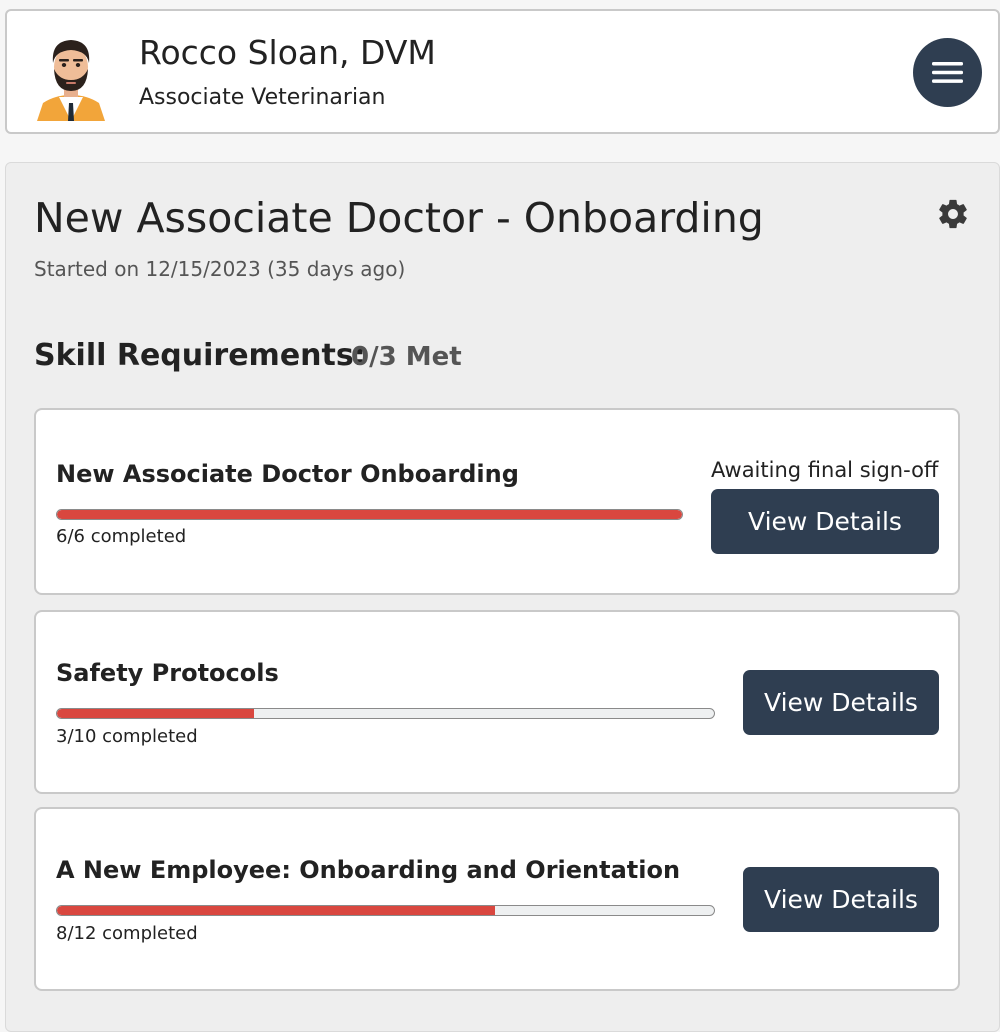  Describe the element at coordinates (121, 536) in the screenshot. I see `progress-text: 6/6 completed` at that location.